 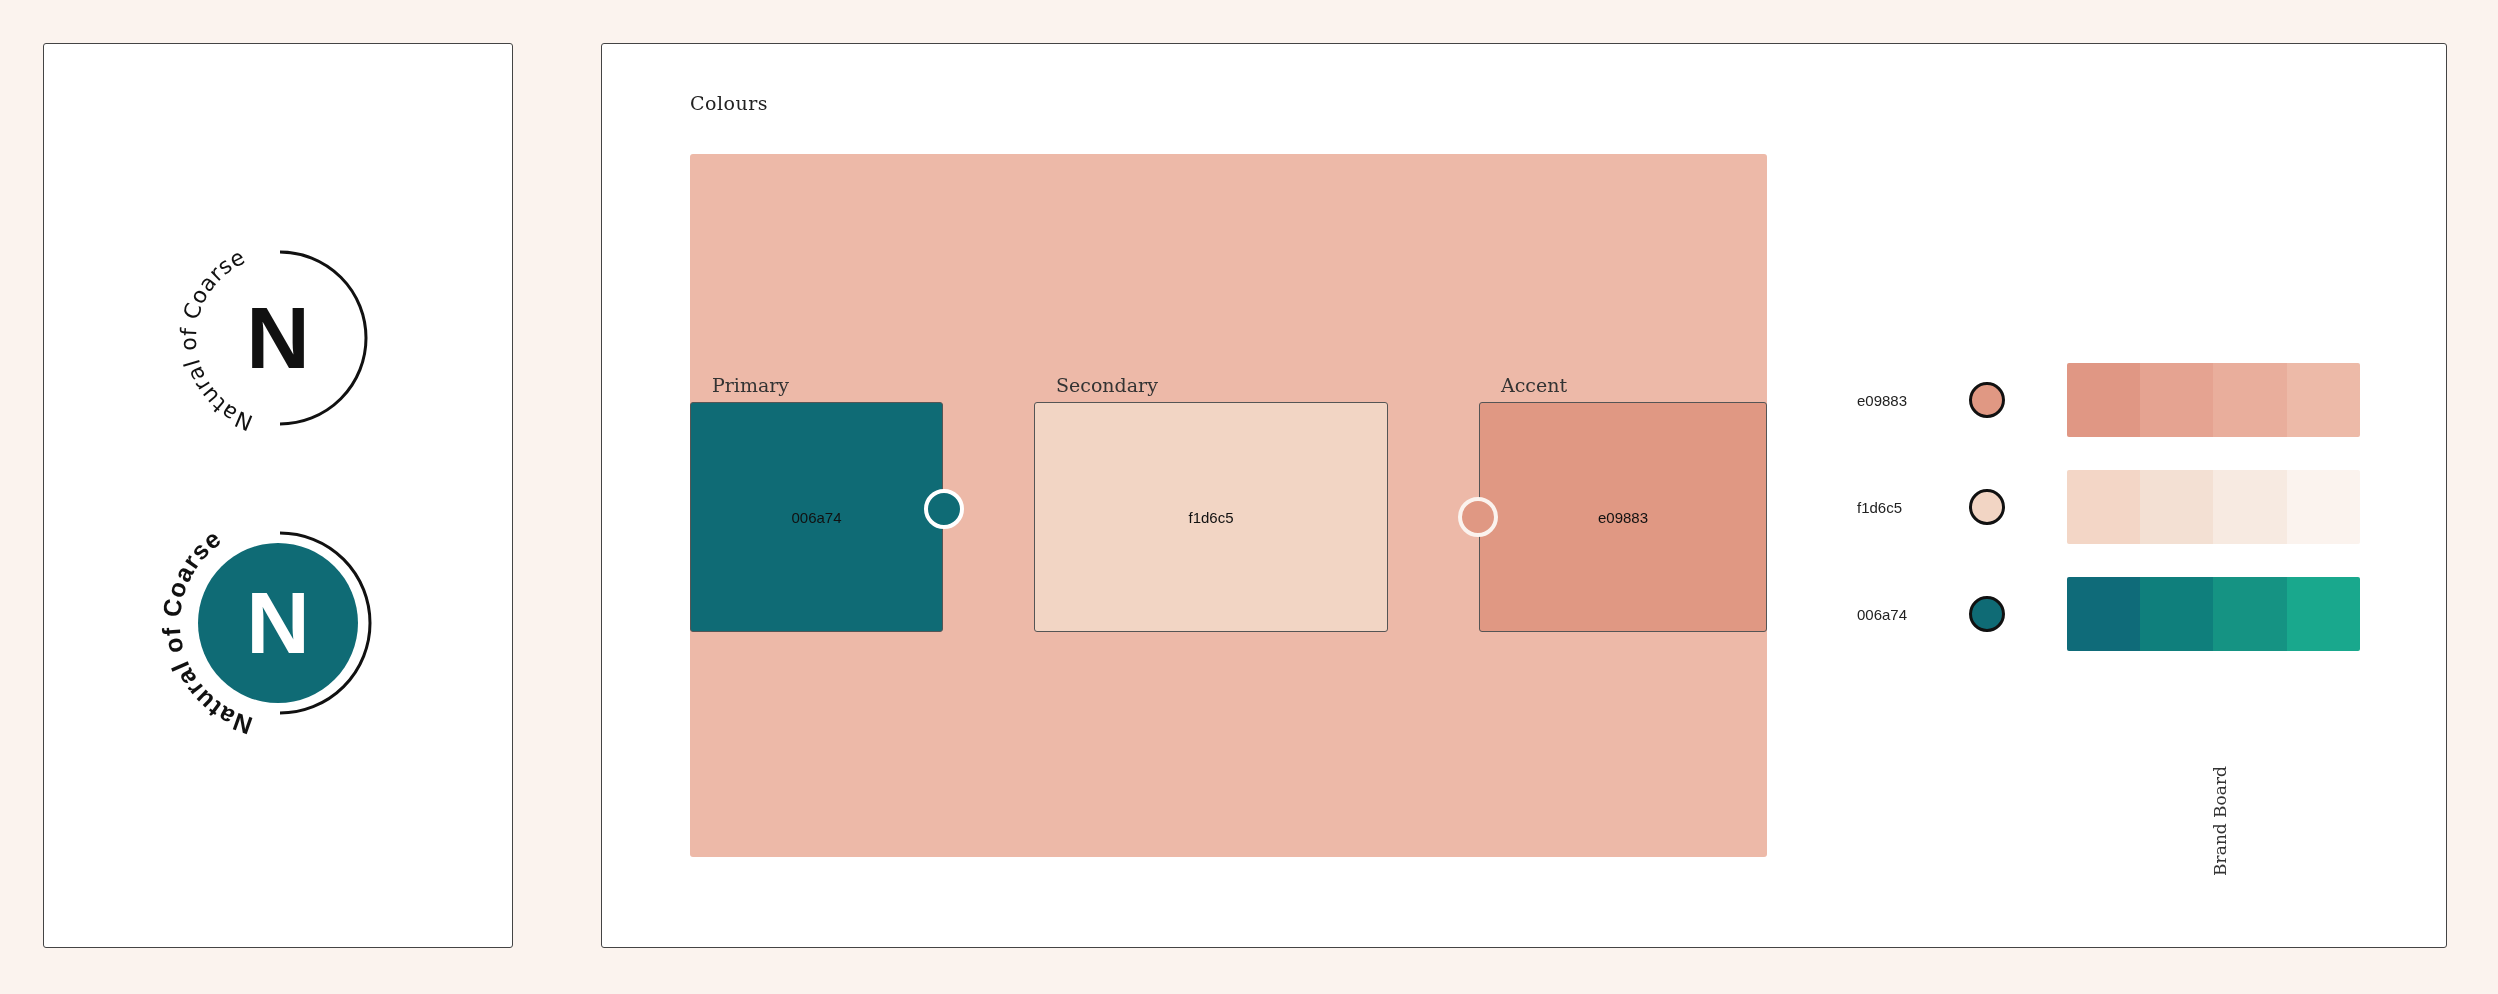 What do you see at coordinates (1107, 385) in the screenshot?
I see `swatch-label: Secondary` at bounding box center [1107, 385].